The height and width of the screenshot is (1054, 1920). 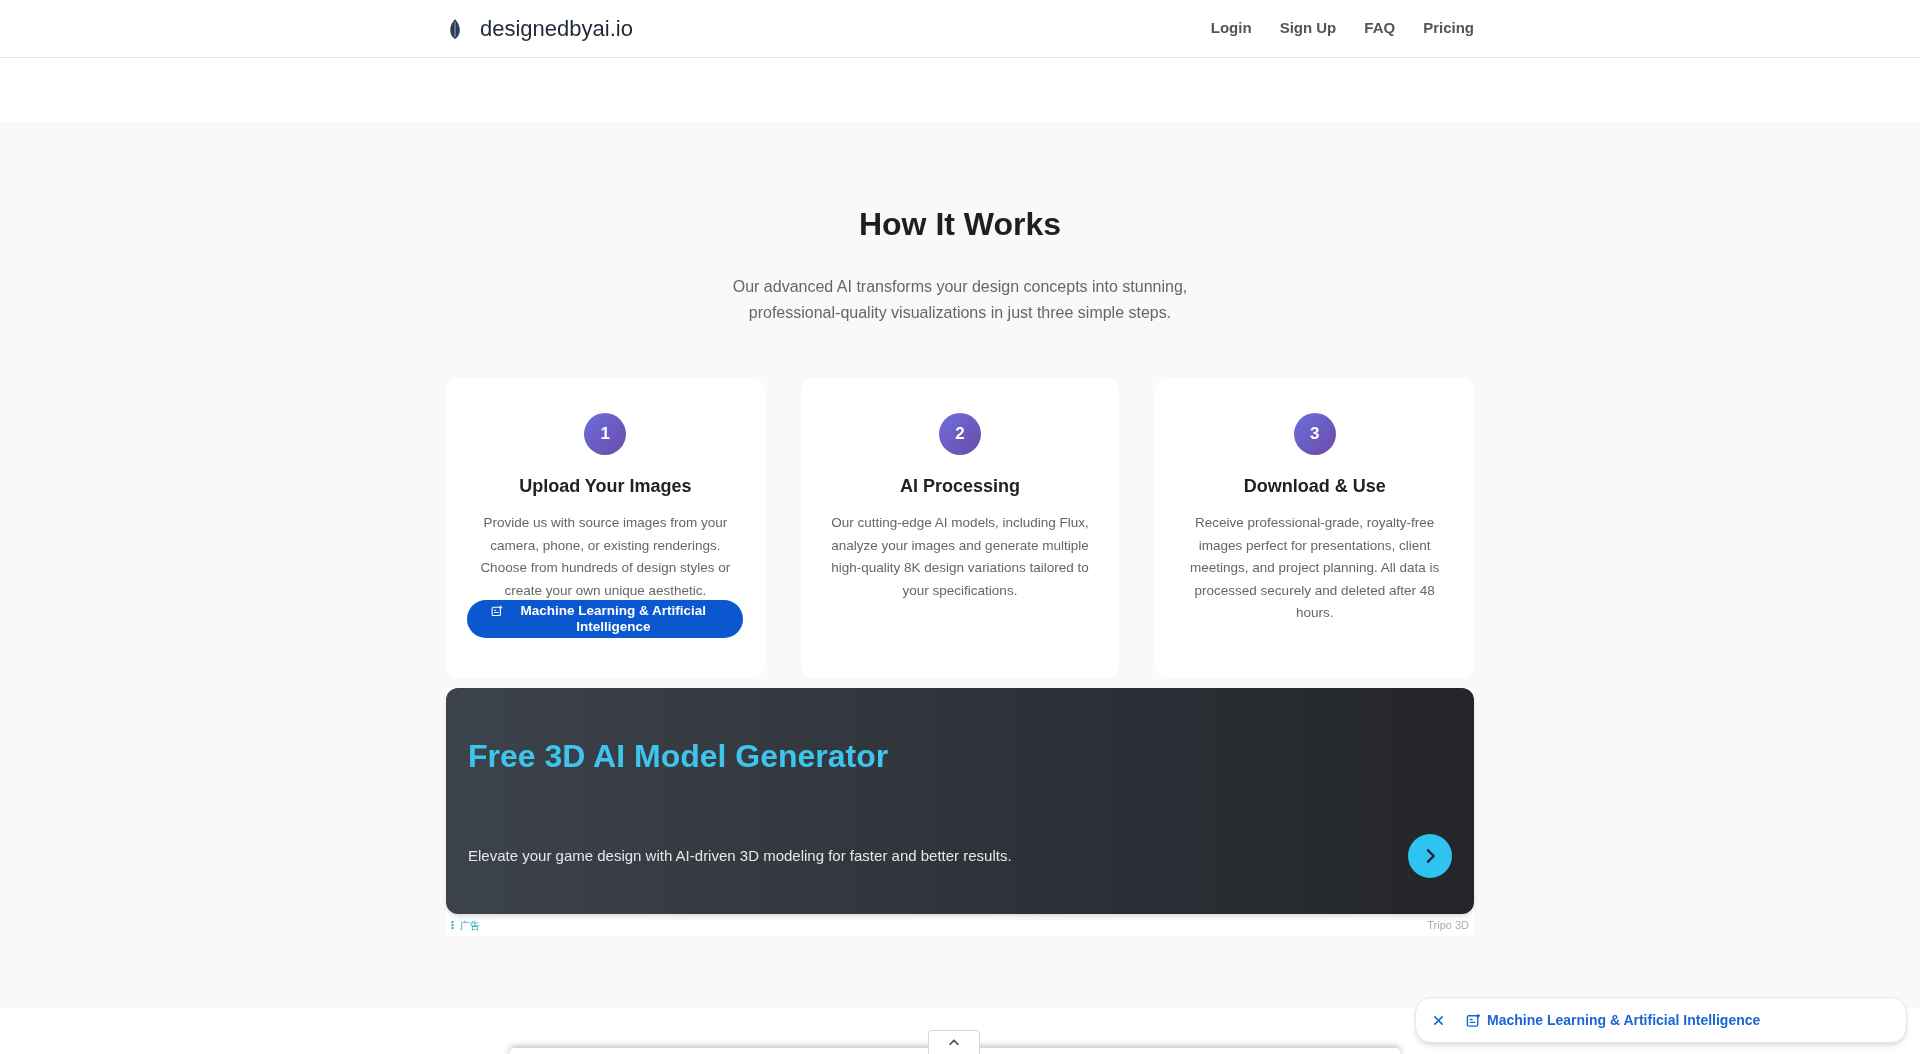 I want to click on nav-link: Login, so click(x=1231, y=28).